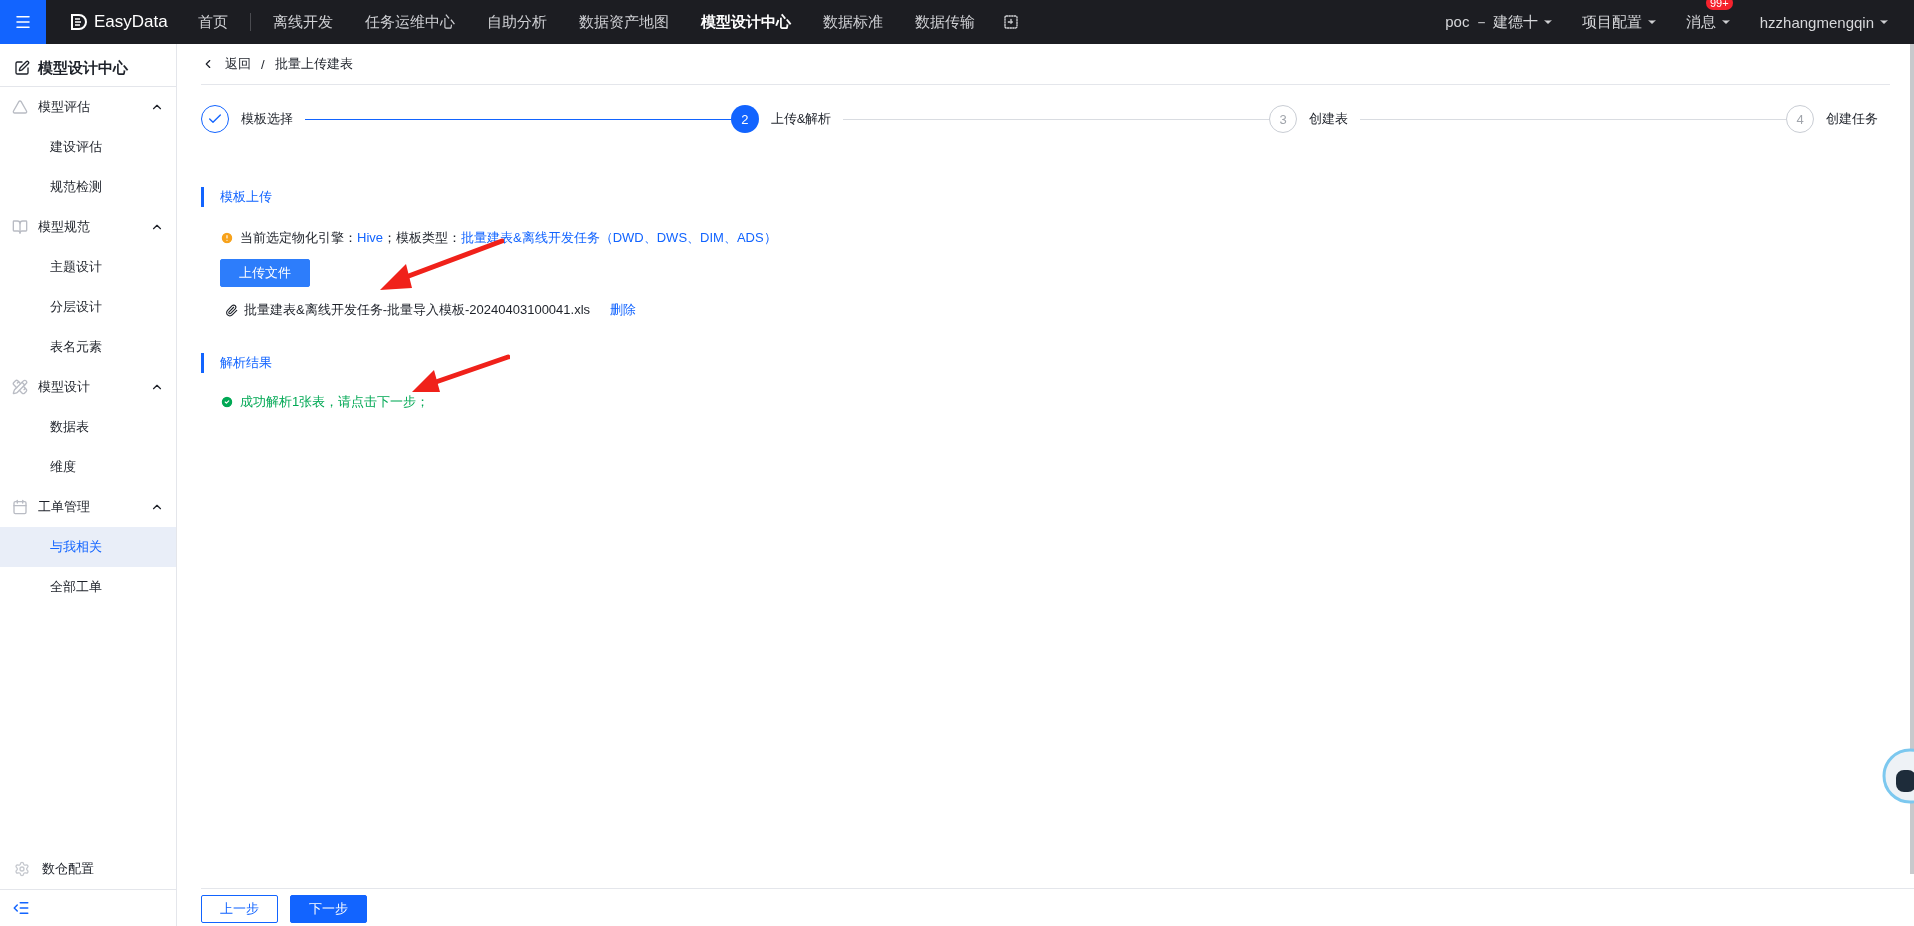  What do you see at coordinates (227, 238) in the screenshot?
I see `warning-icon` at bounding box center [227, 238].